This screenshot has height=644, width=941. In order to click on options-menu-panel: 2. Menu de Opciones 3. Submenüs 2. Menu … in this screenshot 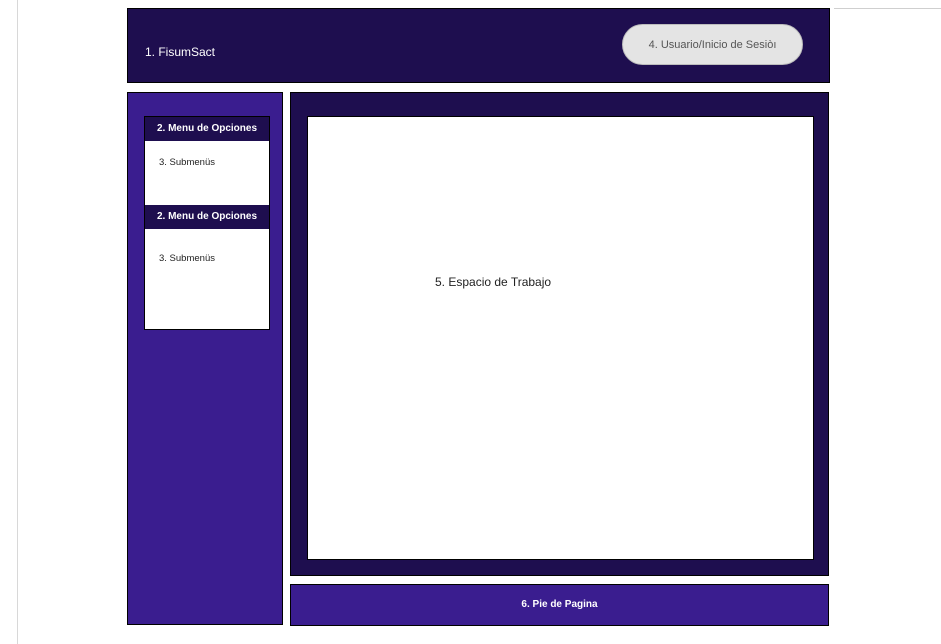, I will do `click(207, 223)`.